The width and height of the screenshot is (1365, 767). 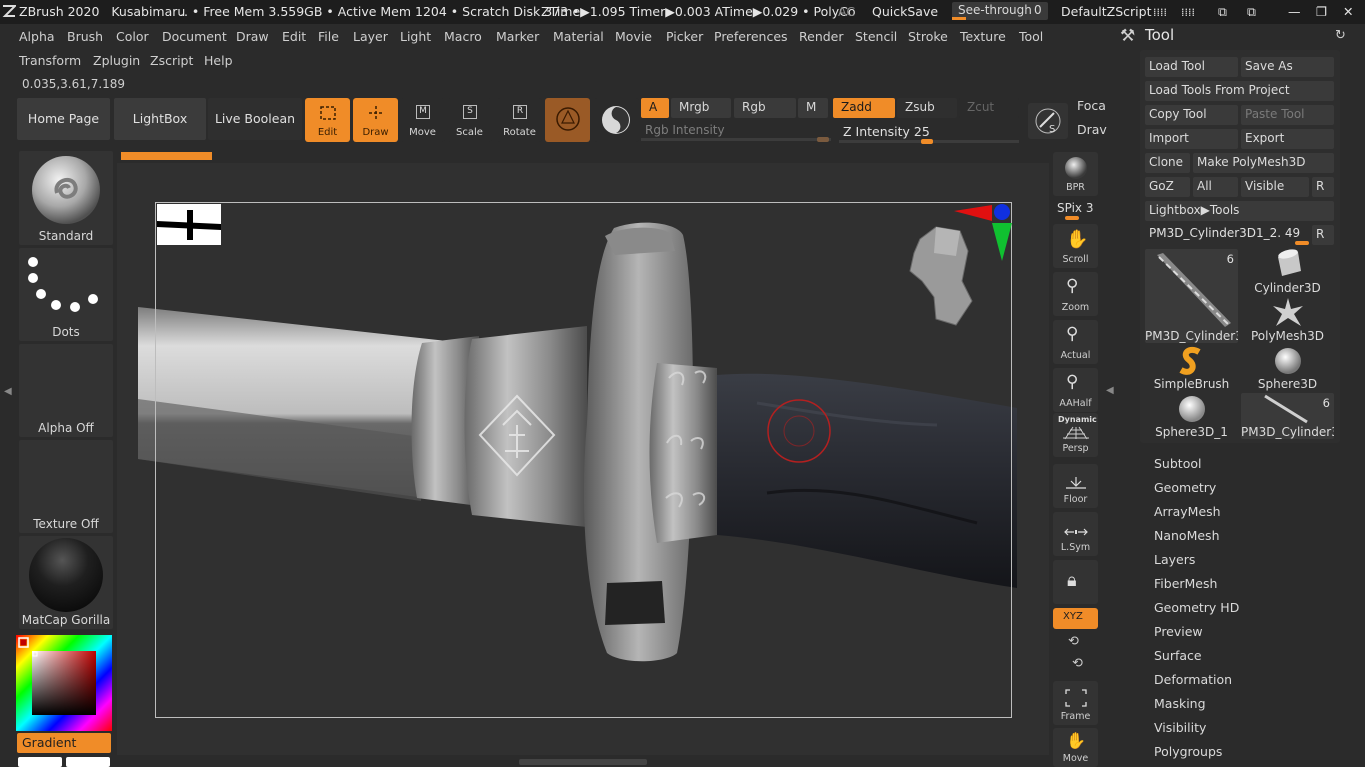 What do you see at coordinates (1191, 368) in the screenshot?
I see `tool-thumb-simplebrush: SimpleBrush` at bounding box center [1191, 368].